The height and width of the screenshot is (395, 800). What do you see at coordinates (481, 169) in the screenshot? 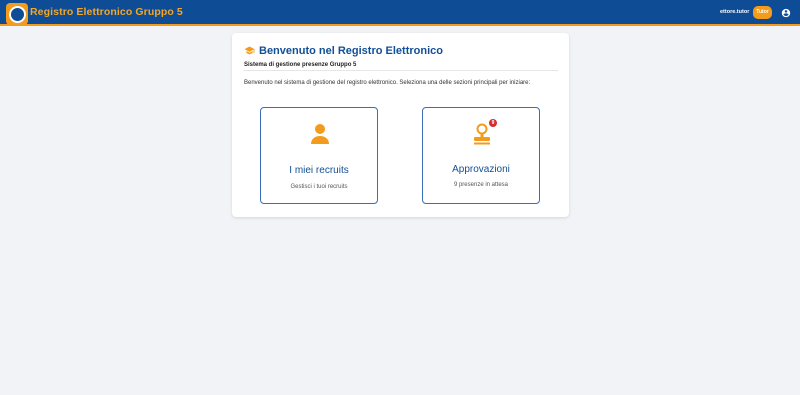
I see `section-title: Approvazioni` at bounding box center [481, 169].